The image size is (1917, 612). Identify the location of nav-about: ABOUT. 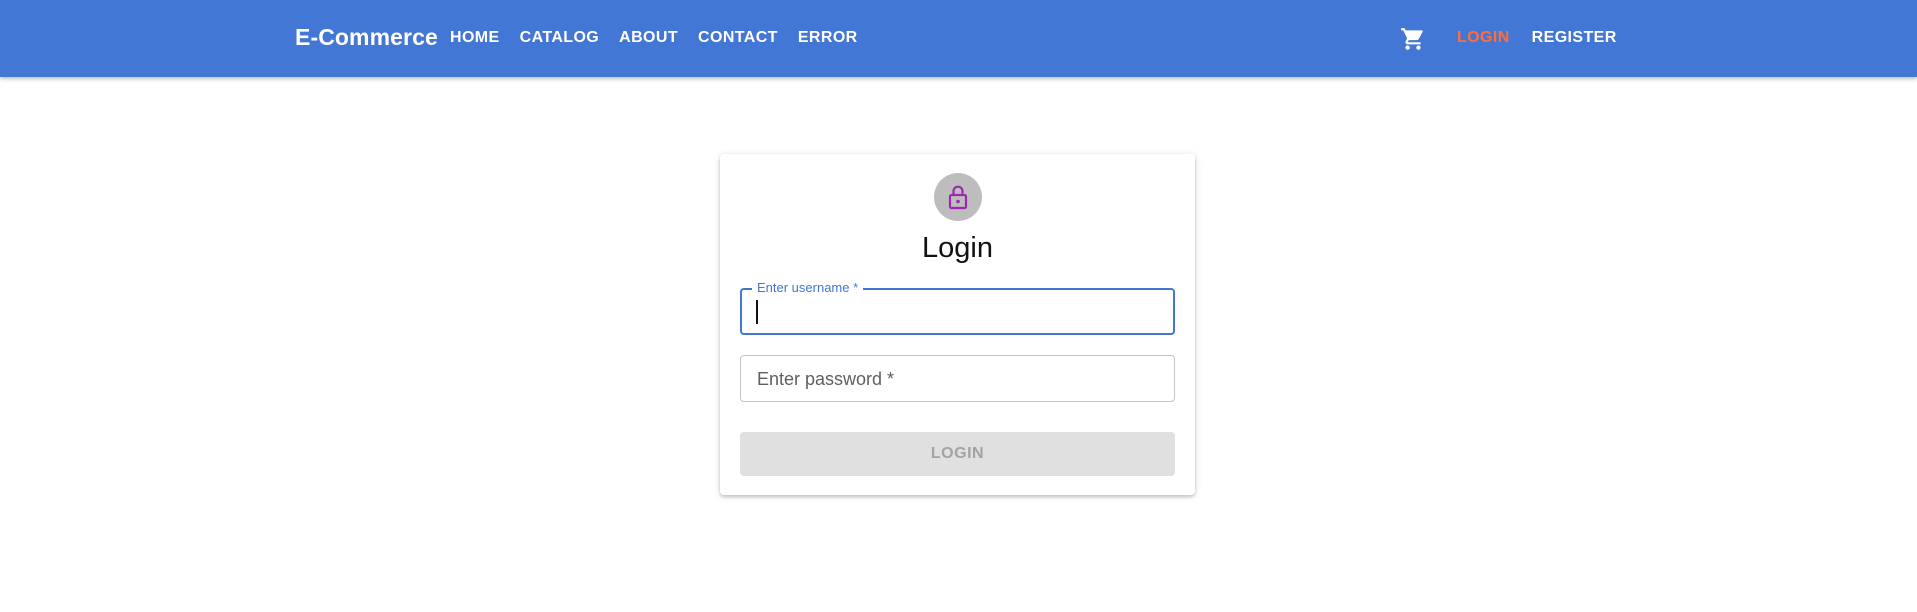
(648, 38).